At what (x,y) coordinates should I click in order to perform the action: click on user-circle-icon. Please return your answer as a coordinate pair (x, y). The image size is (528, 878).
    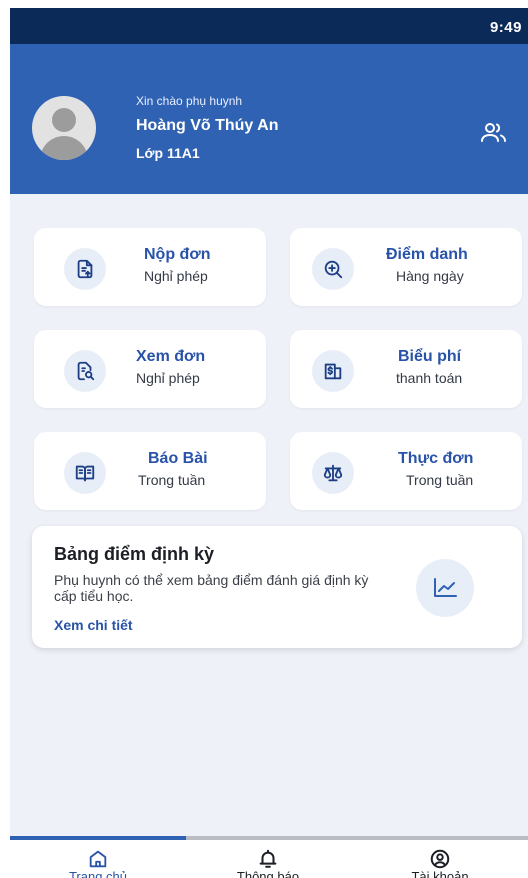
    Looking at the image, I should click on (440, 859).